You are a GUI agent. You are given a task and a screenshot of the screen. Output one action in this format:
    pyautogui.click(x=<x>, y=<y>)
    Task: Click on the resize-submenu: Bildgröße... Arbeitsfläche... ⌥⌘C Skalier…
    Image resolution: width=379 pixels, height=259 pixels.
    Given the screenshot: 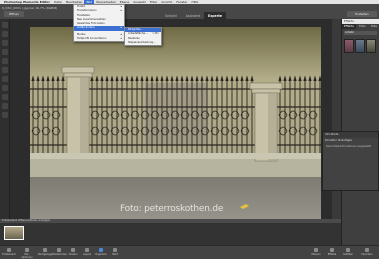 What is the action you would take?
    pyautogui.click(x=143, y=37)
    